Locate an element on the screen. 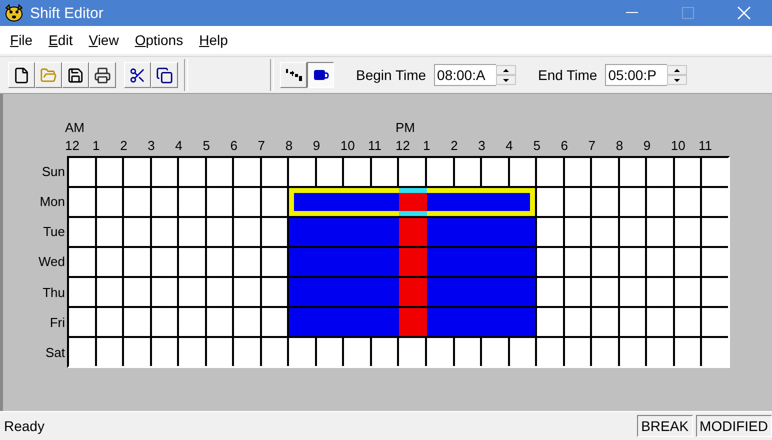 Image resolution: width=772 pixels, height=440 pixels. end-time-field: 05:00:P is located at coordinates (636, 75).